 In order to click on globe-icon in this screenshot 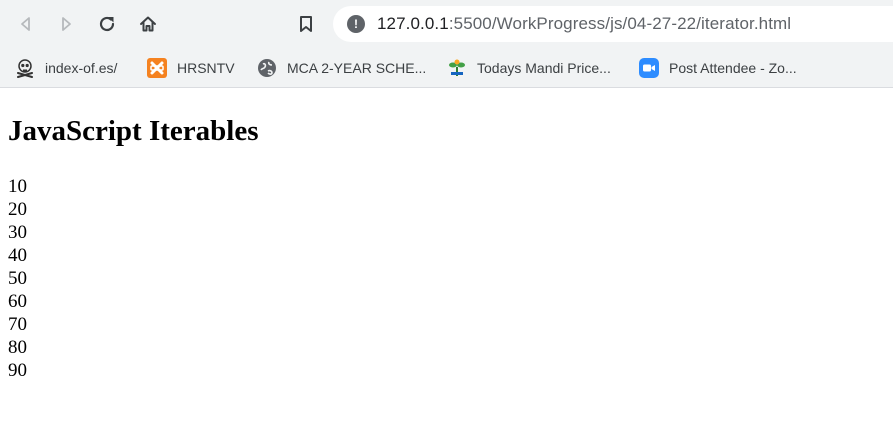, I will do `click(267, 68)`.